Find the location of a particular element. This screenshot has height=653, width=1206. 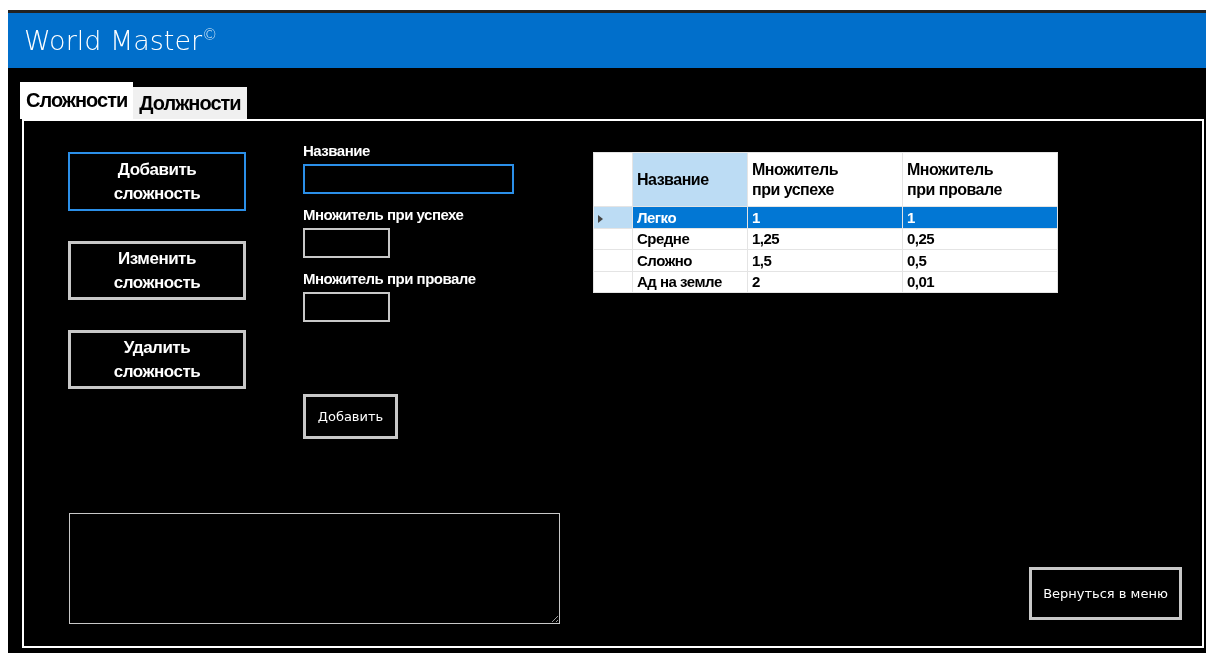

table-cell: Средне is located at coordinates (690, 239).